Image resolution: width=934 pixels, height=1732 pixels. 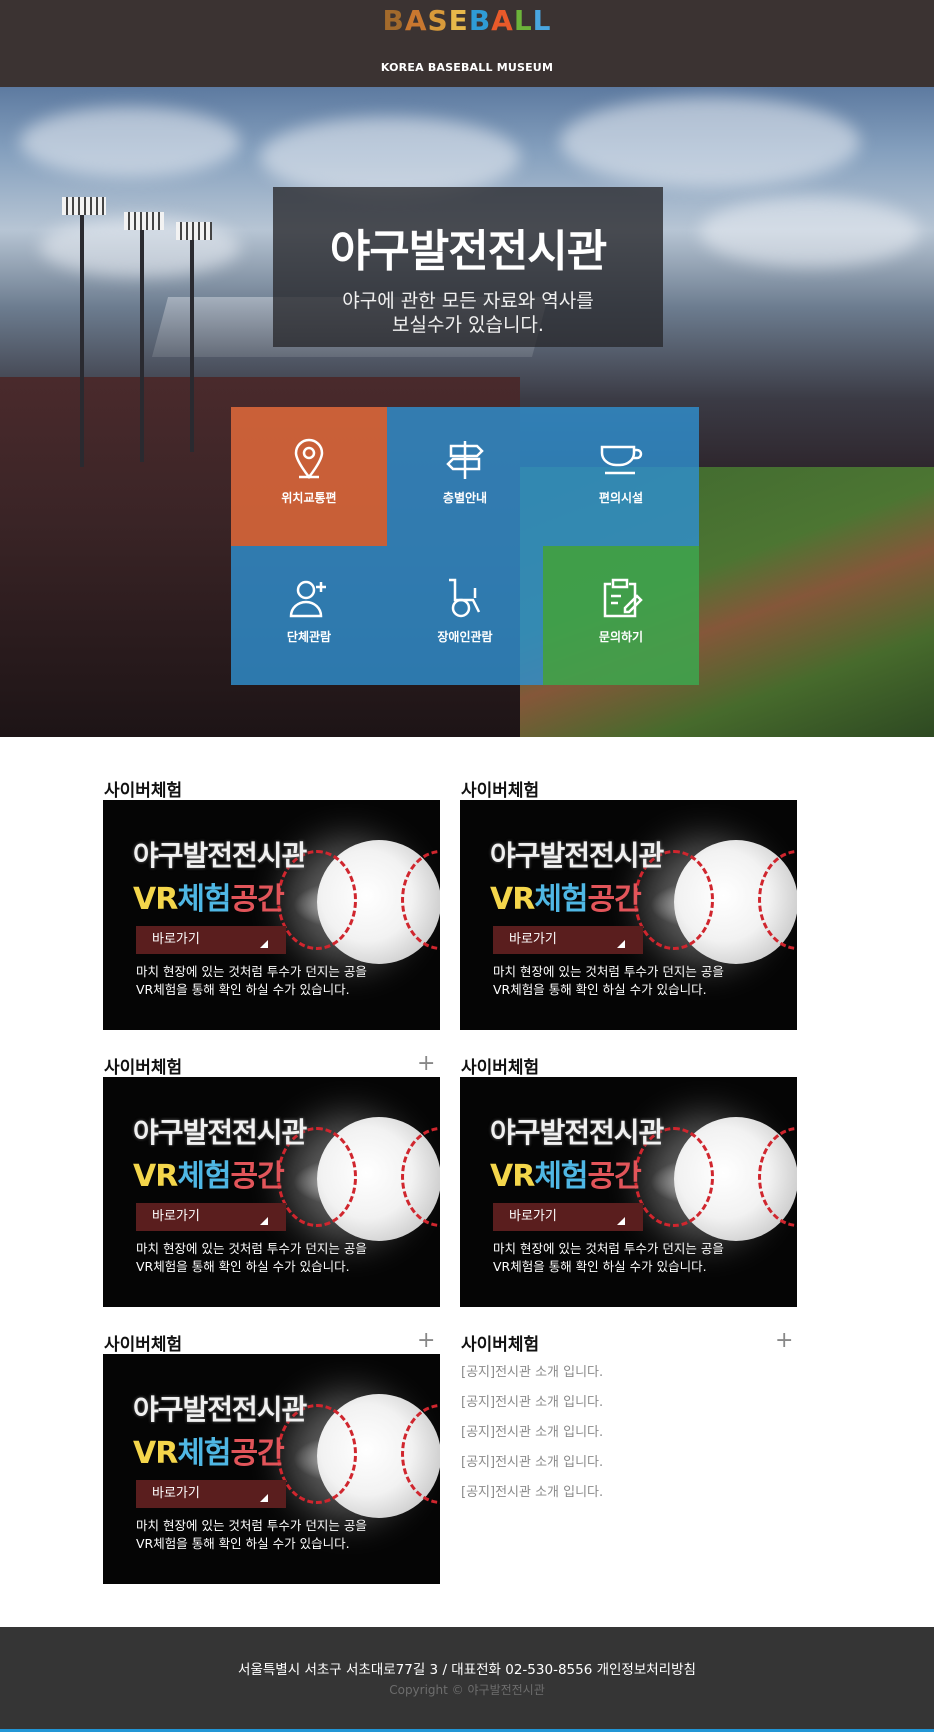 What do you see at coordinates (465, 498) in the screenshot?
I see `quick-link-label: 층별안내` at bounding box center [465, 498].